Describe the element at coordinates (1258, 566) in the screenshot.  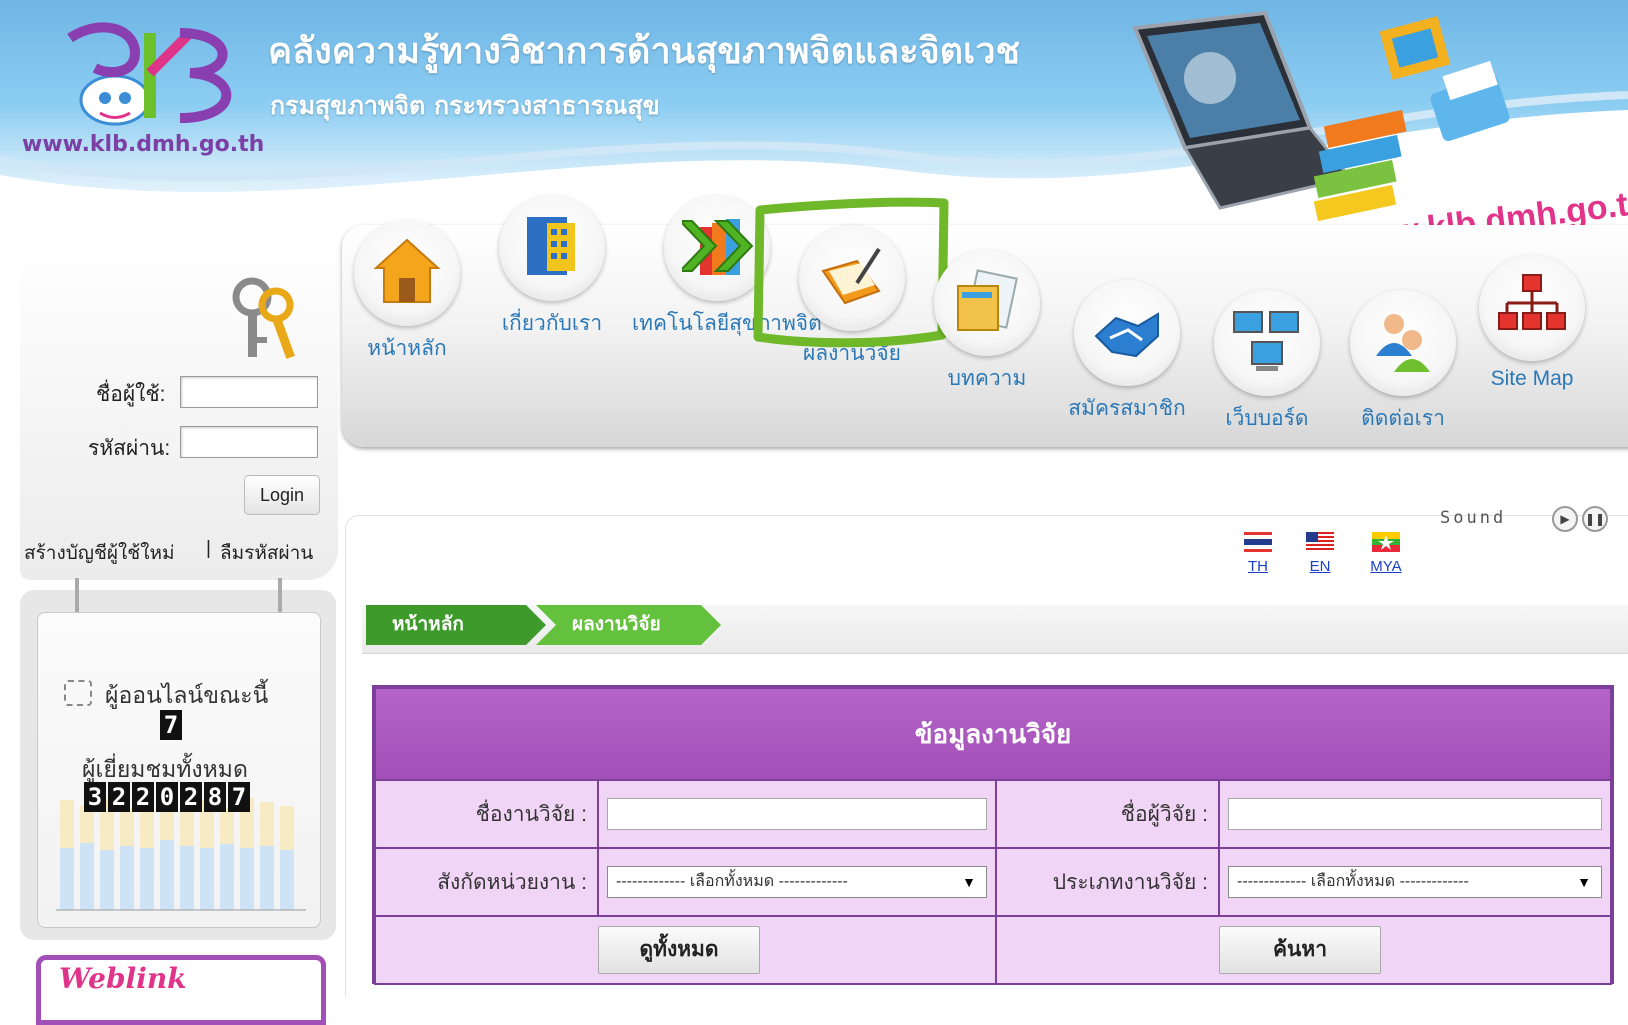
I see `lang-code: TH` at that location.